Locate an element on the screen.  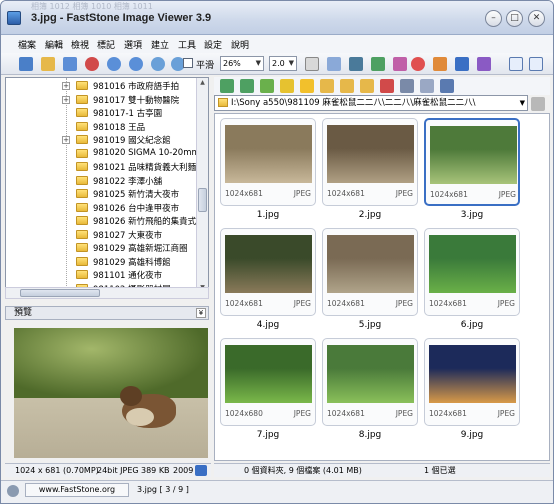
open-folder-icon is located at coordinates (48, 64).